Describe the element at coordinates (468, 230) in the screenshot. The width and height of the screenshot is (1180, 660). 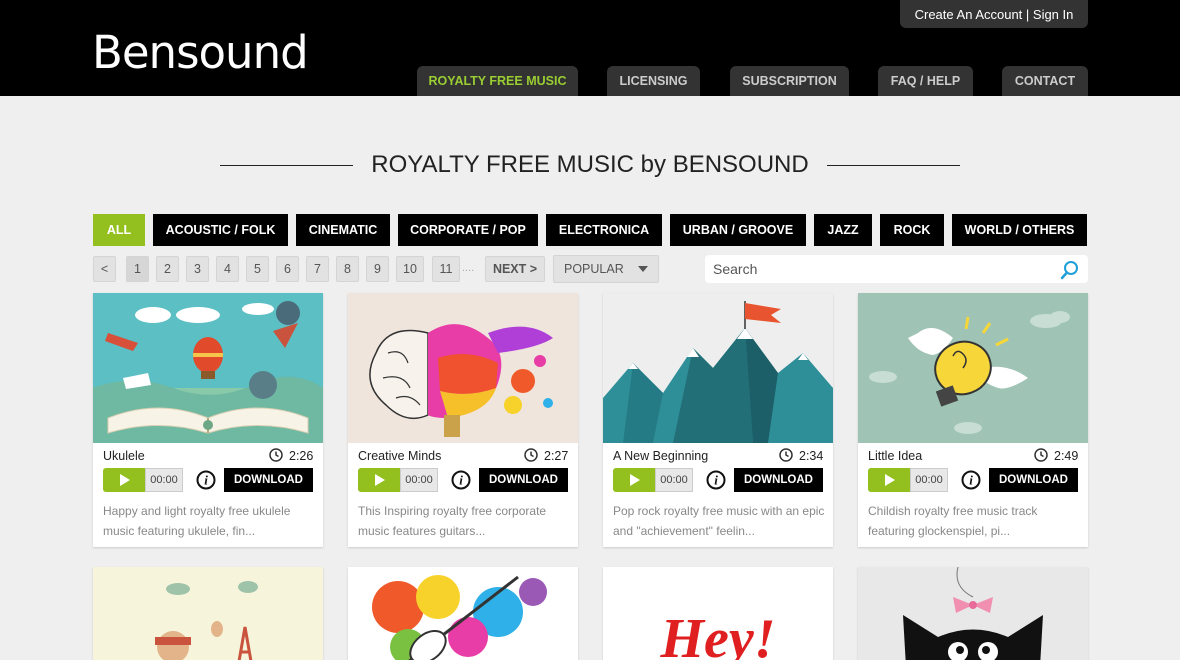
I see `category-corporate-pop: CORPORATE / POP` at that location.